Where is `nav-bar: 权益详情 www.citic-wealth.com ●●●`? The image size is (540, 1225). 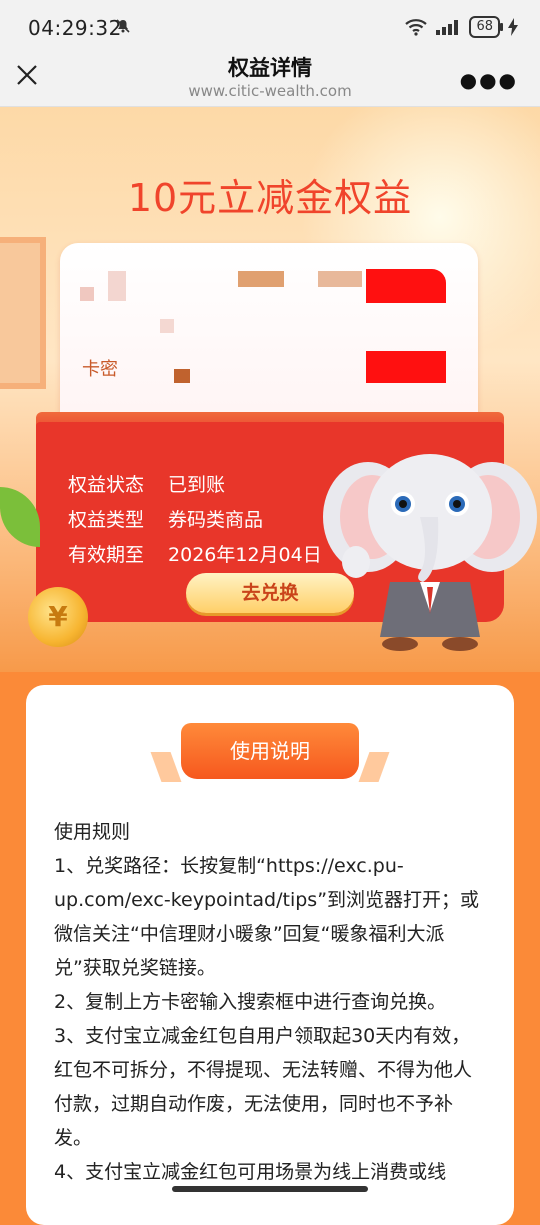 nav-bar: 权益详情 www.citic-wealth.com ●●● is located at coordinates (270, 81).